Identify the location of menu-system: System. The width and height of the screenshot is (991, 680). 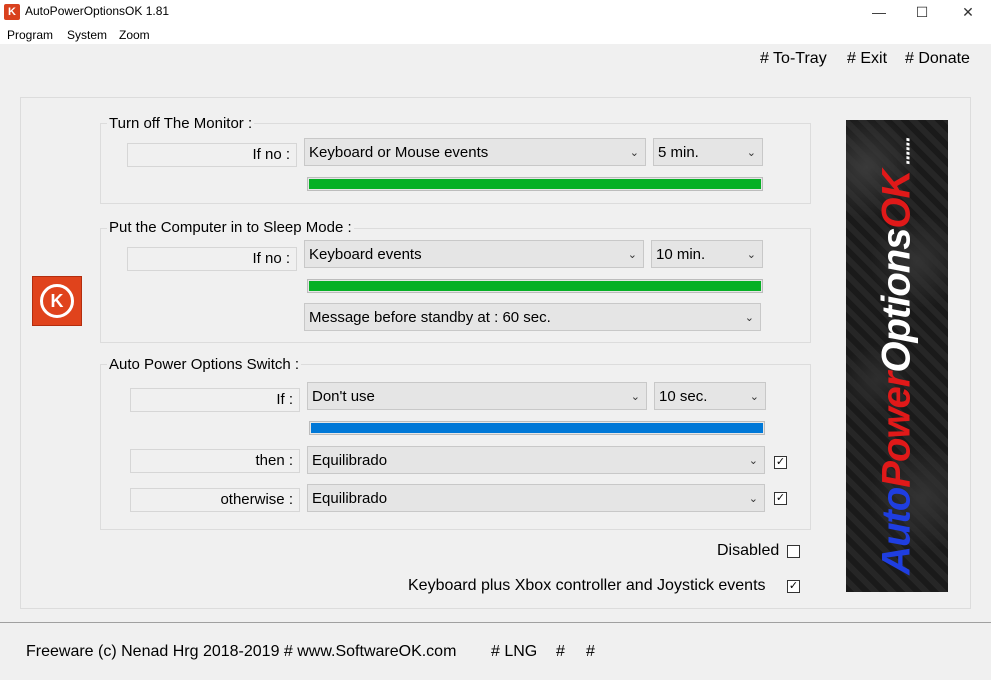
(87, 35).